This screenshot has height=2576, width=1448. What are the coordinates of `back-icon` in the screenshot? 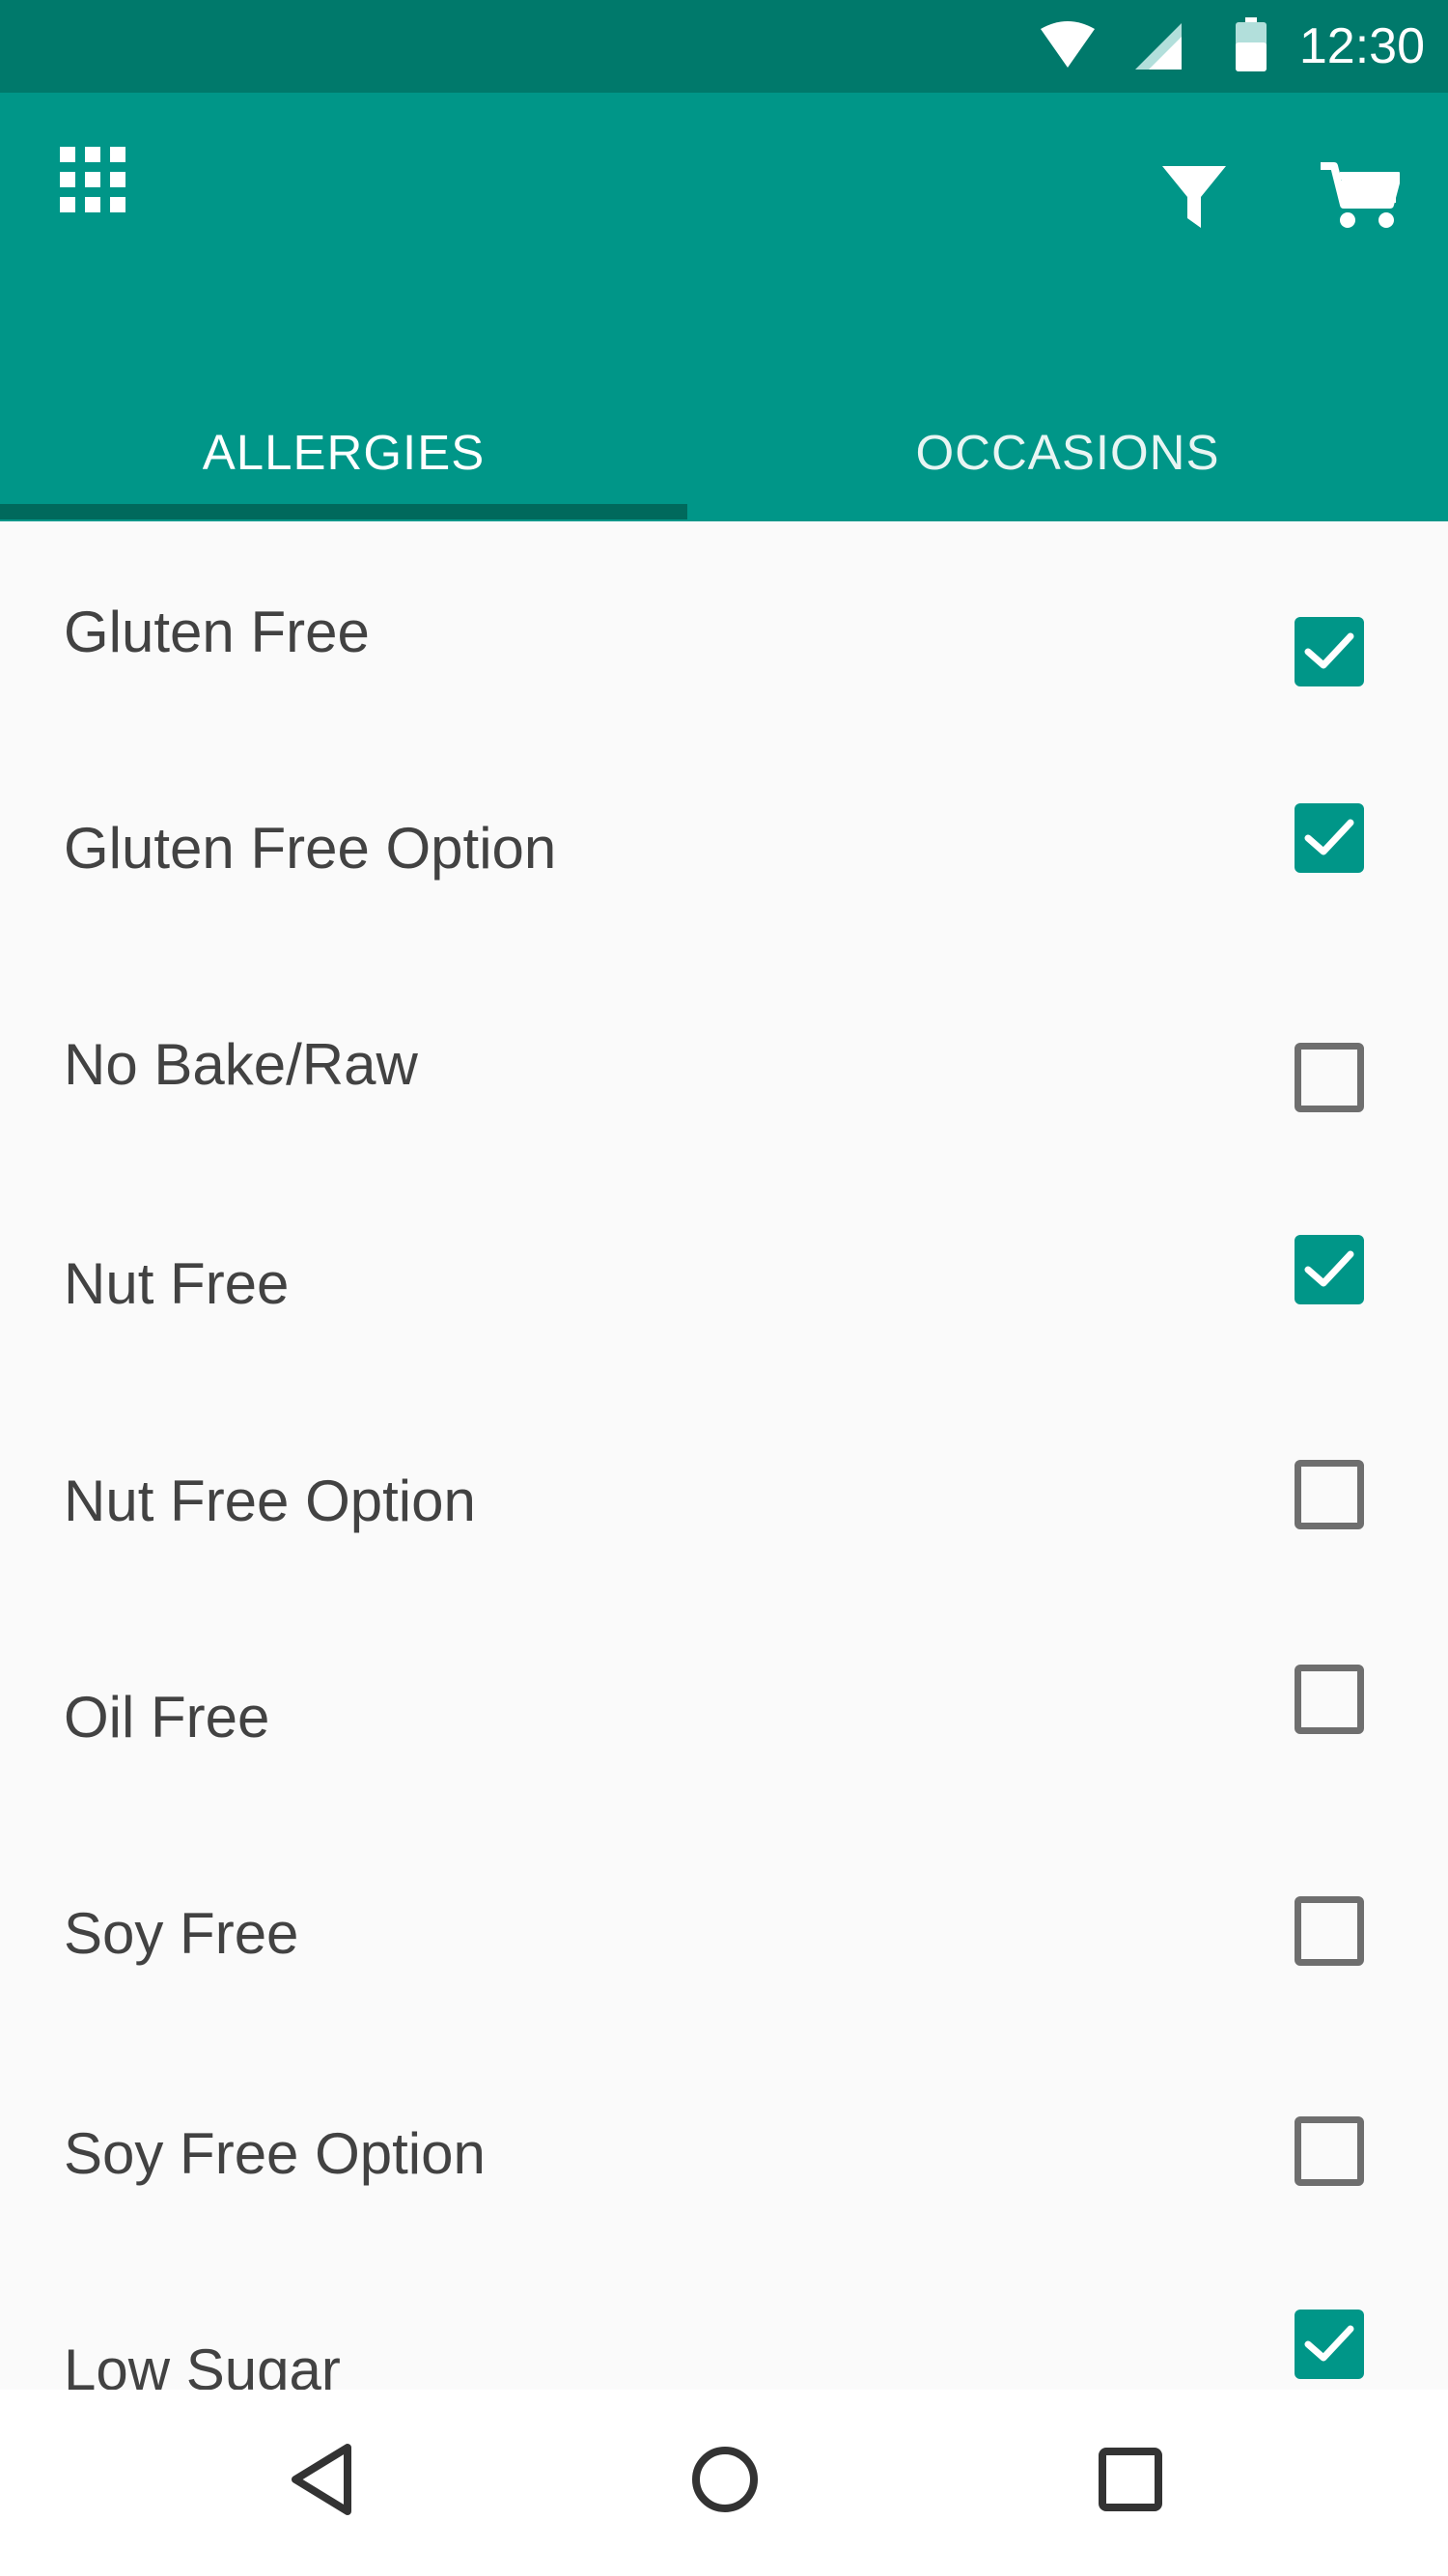 It's located at (324, 2480).